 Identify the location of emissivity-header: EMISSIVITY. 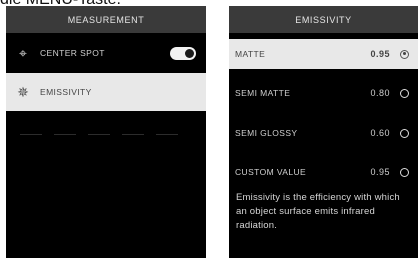
(323, 19).